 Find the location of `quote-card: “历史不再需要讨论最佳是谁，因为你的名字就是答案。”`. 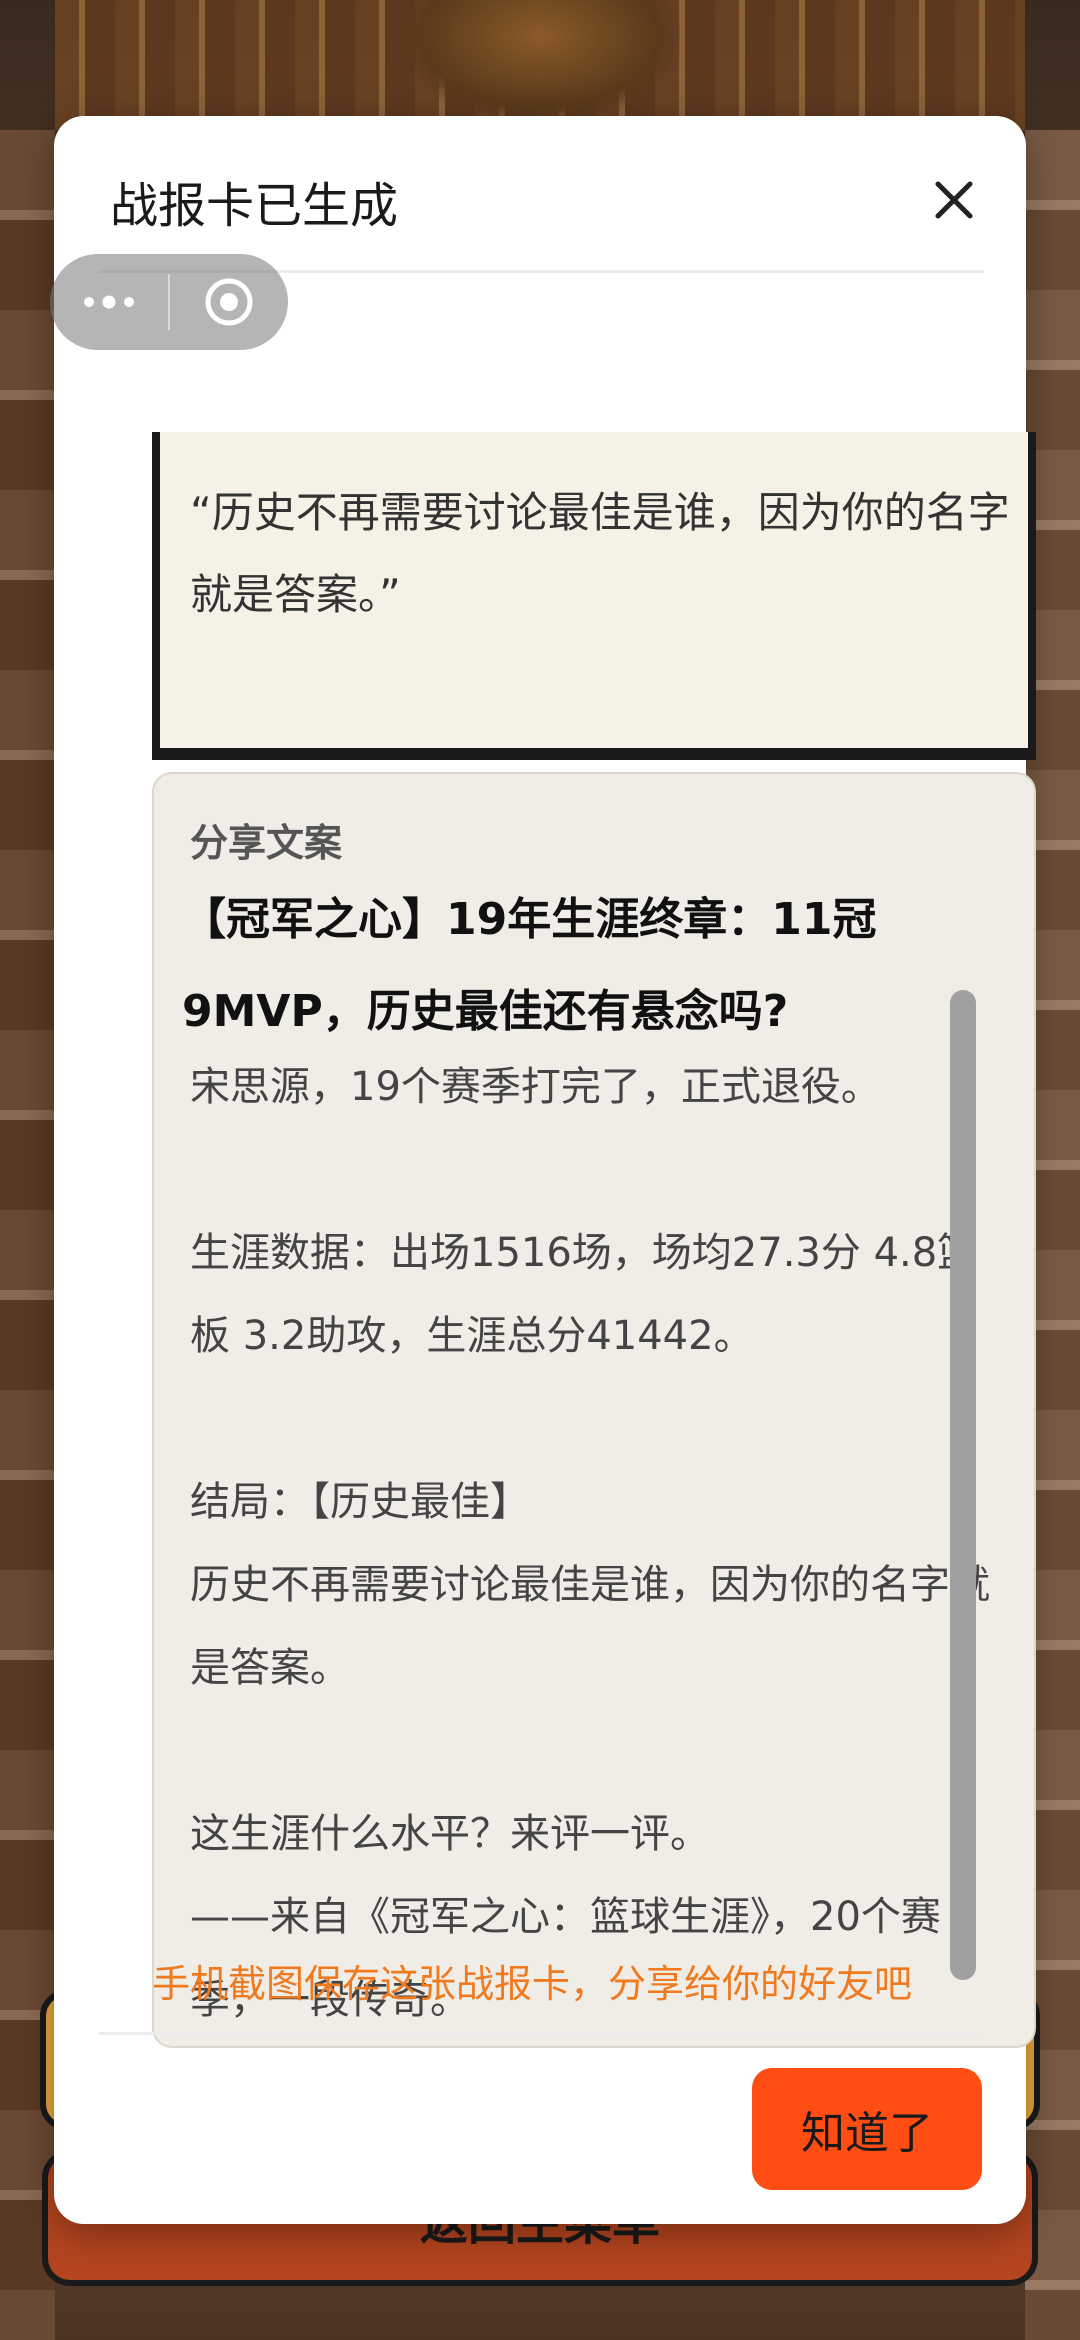

quote-card: “历史不再需要讨论最佳是谁，因为你的名字就是答案。” is located at coordinates (594, 596).